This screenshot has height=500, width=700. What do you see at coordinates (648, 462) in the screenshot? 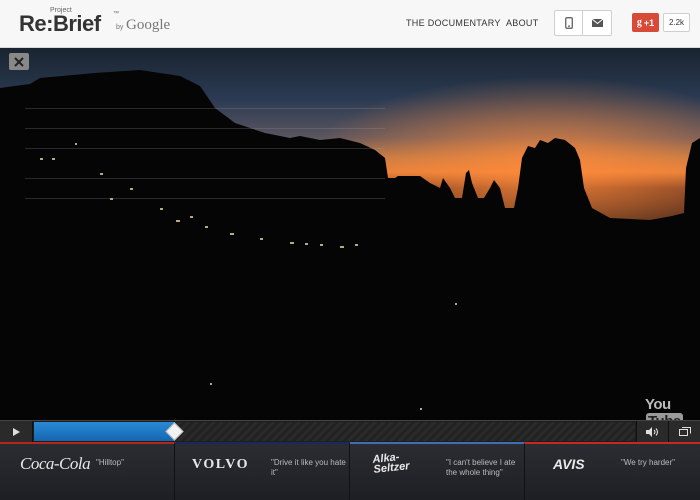
I see `brand-quote: "We try harder"` at bounding box center [648, 462].